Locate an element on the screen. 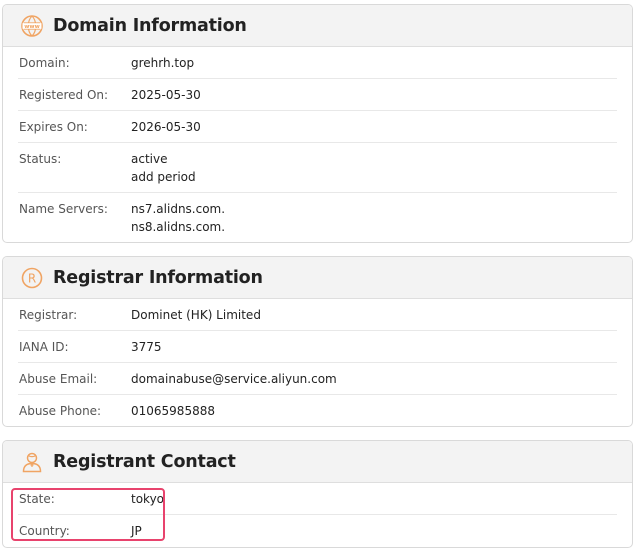 This screenshot has height=549, width=637. status-value-2: add period is located at coordinates (163, 177).